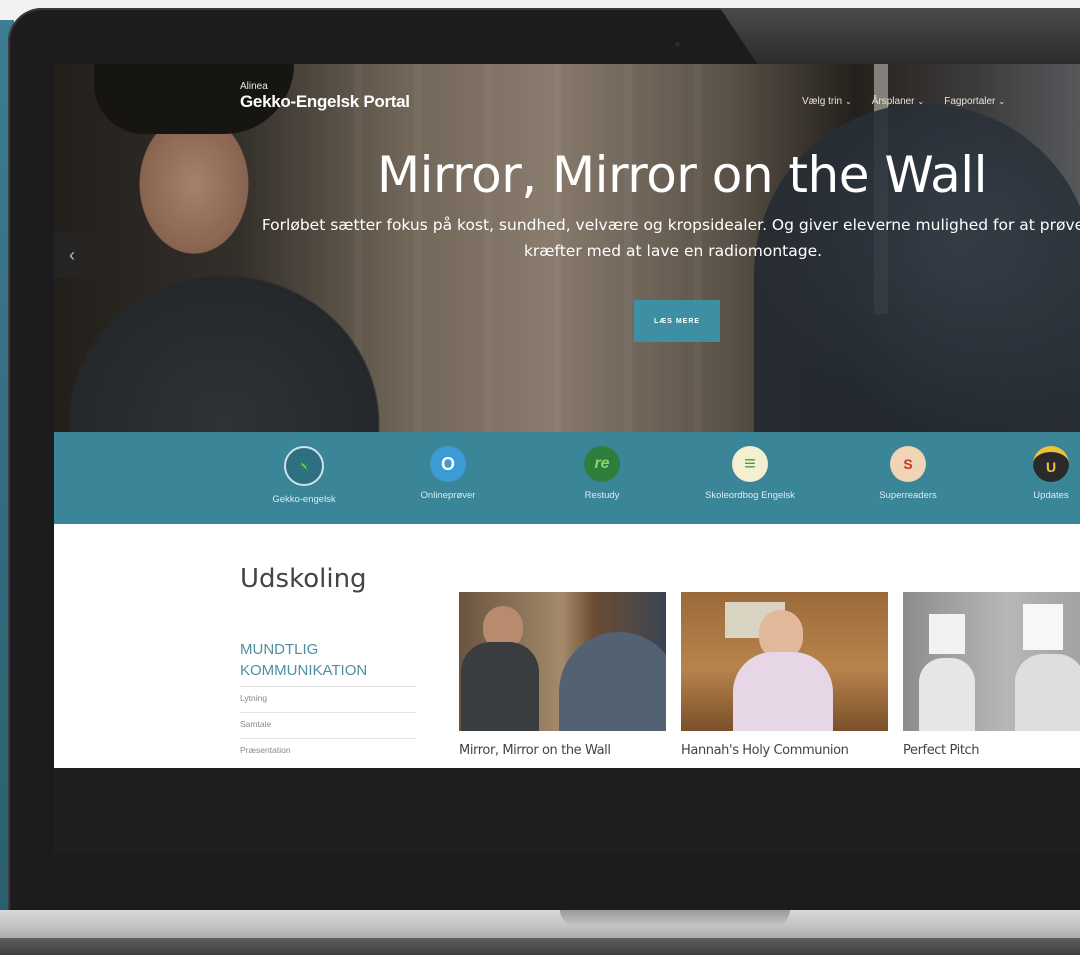 This screenshot has width=1080, height=955. I want to click on category-item: Lytning, so click(328, 699).